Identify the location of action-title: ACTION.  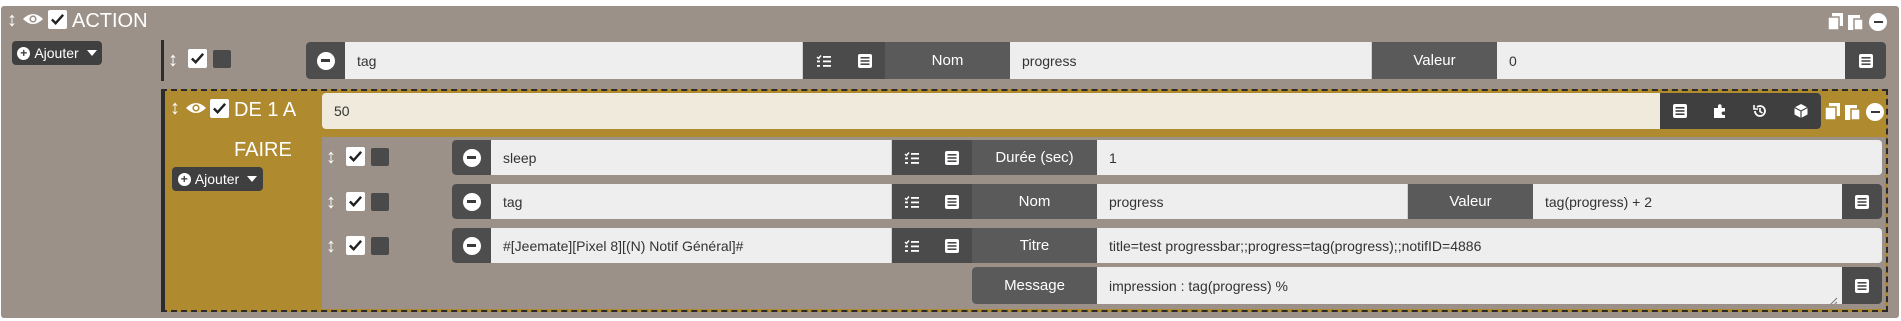
(110, 21).